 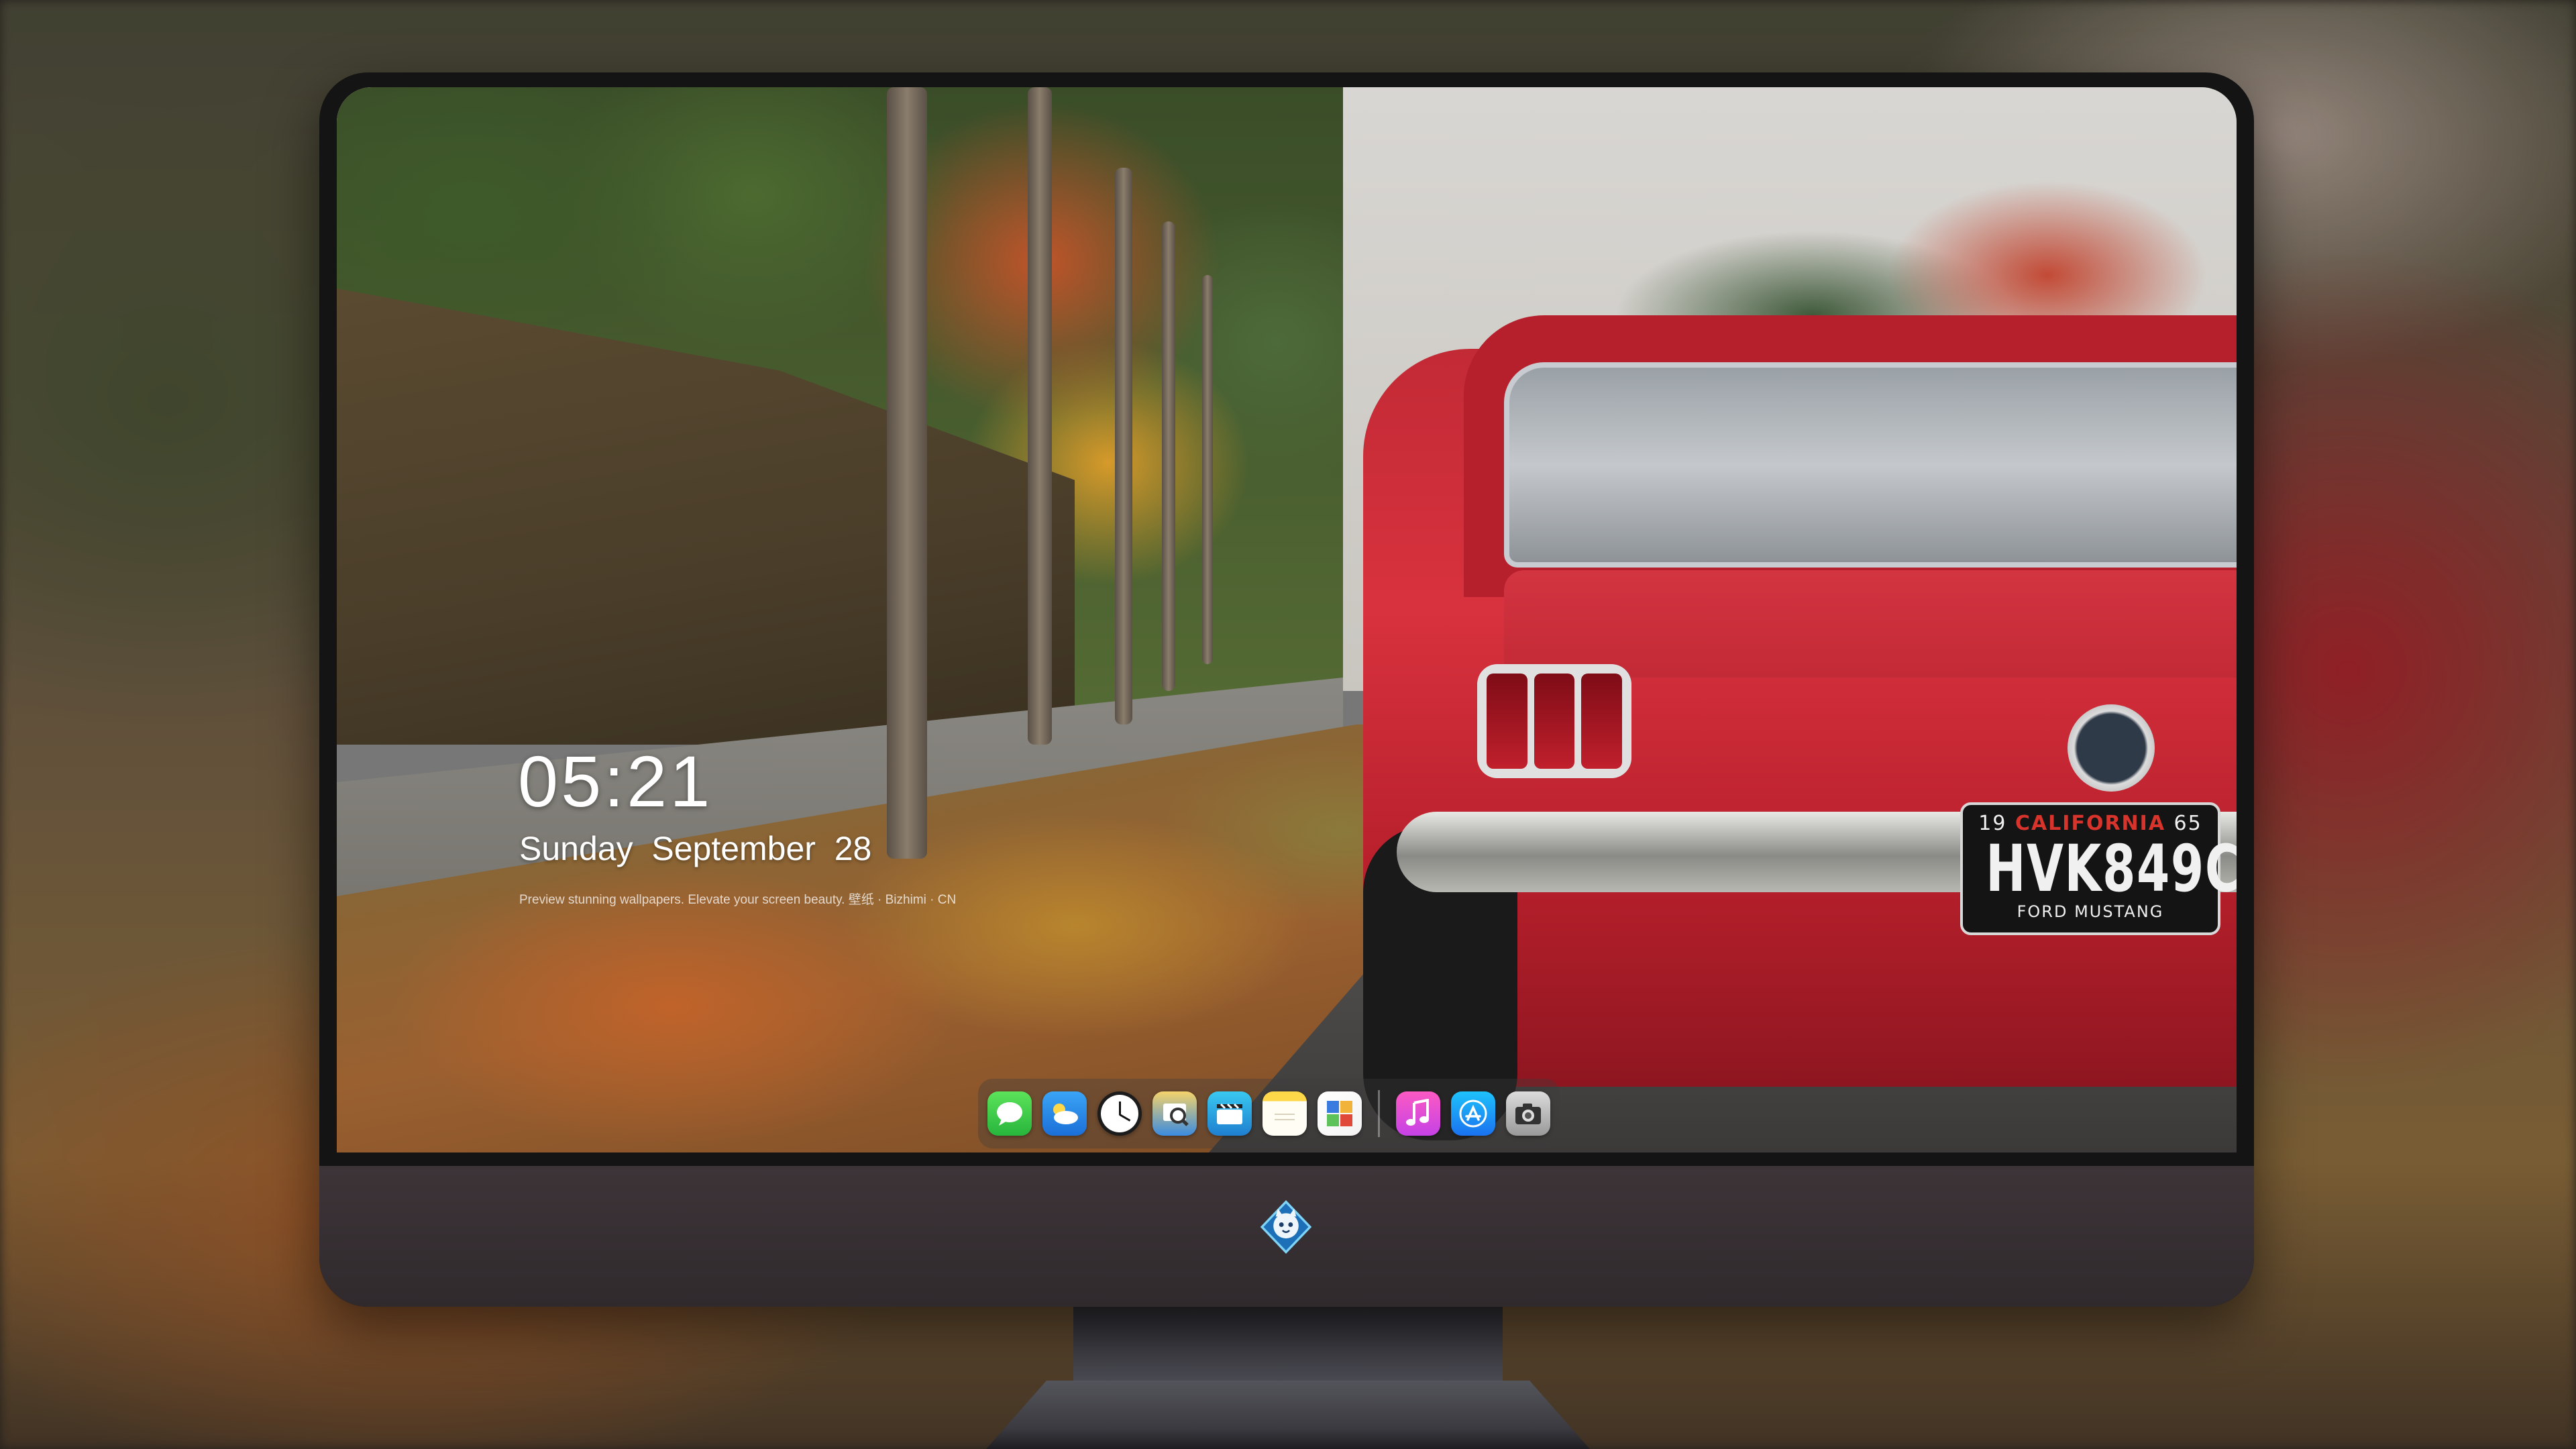 I want to click on weather-app-icon, so click(x=1064, y=1113).